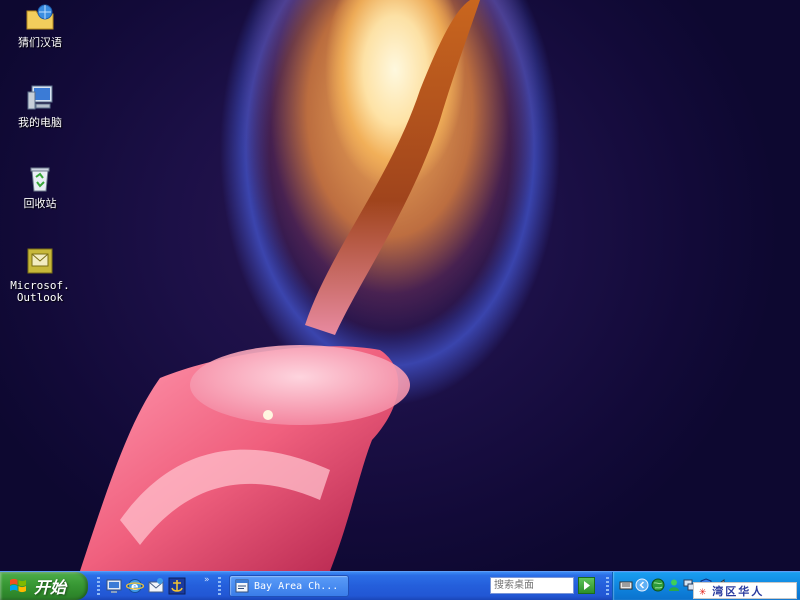  Describe the element at coordinates (626, 585) in the screenshot. I see `keyboard-icon` at that location.